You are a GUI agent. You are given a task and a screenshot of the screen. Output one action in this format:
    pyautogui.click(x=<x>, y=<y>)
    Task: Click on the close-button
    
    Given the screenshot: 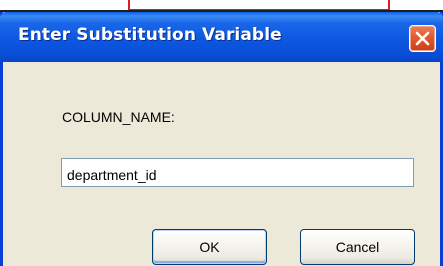 What is the action you would take?
    pyautogui.click(x=422, y=38)
    